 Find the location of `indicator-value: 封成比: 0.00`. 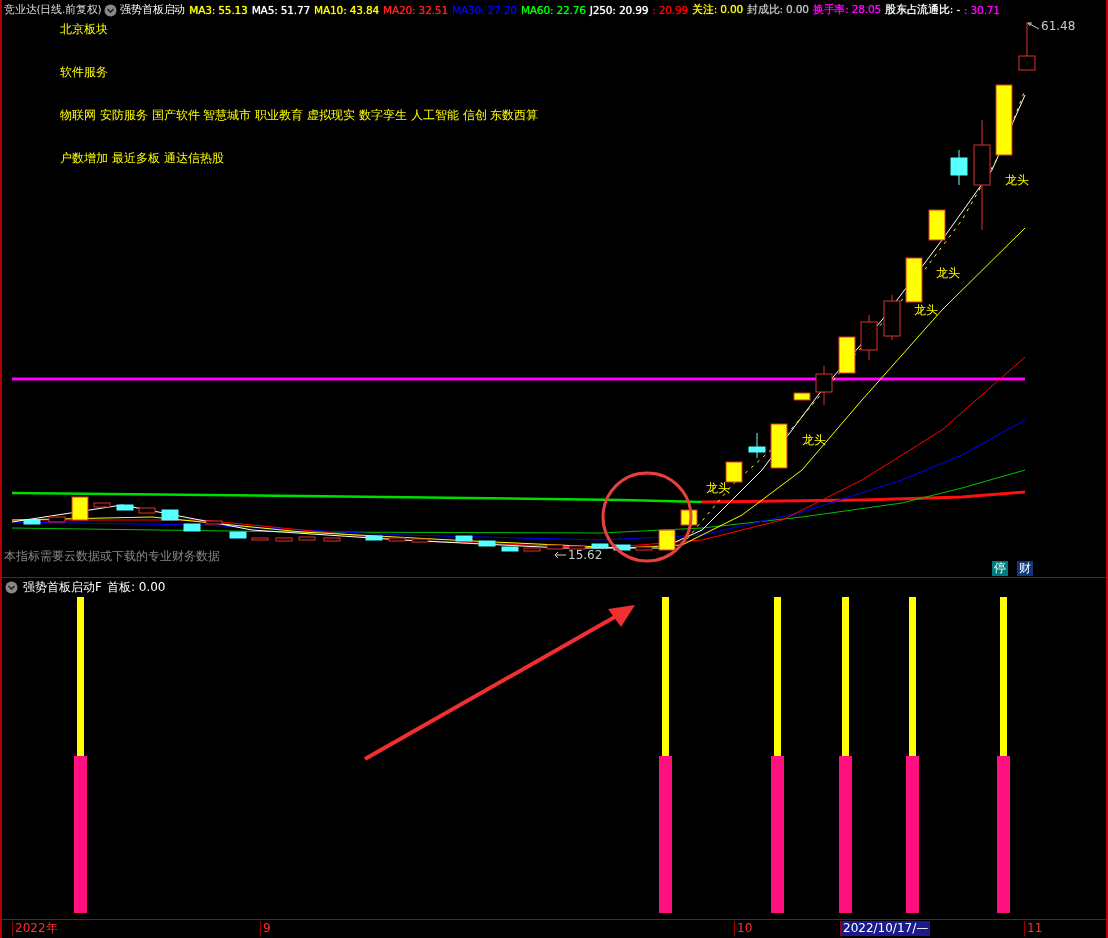

indicator-value: 封成比: 0.00 is located at coordinates (778, 10).